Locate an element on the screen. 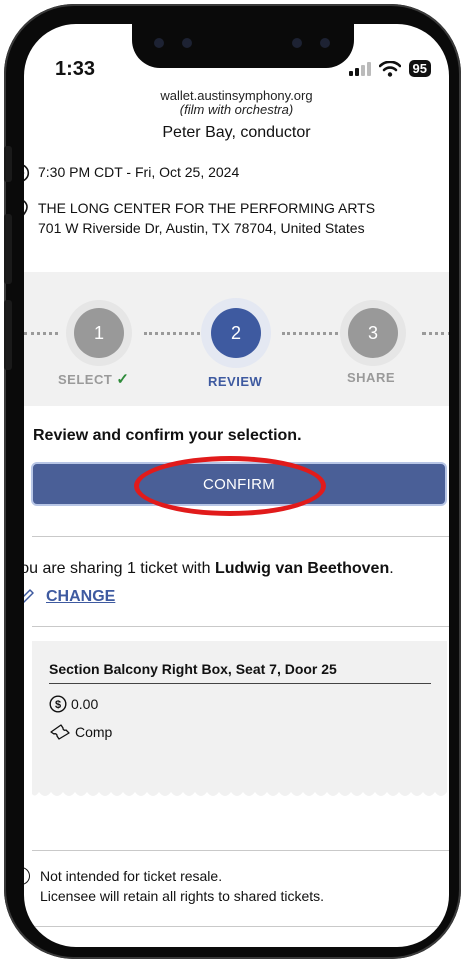 The height and width of the screenshot is (963, 465). step-1-label-text: SELECT is located at coordinates (85, 379).